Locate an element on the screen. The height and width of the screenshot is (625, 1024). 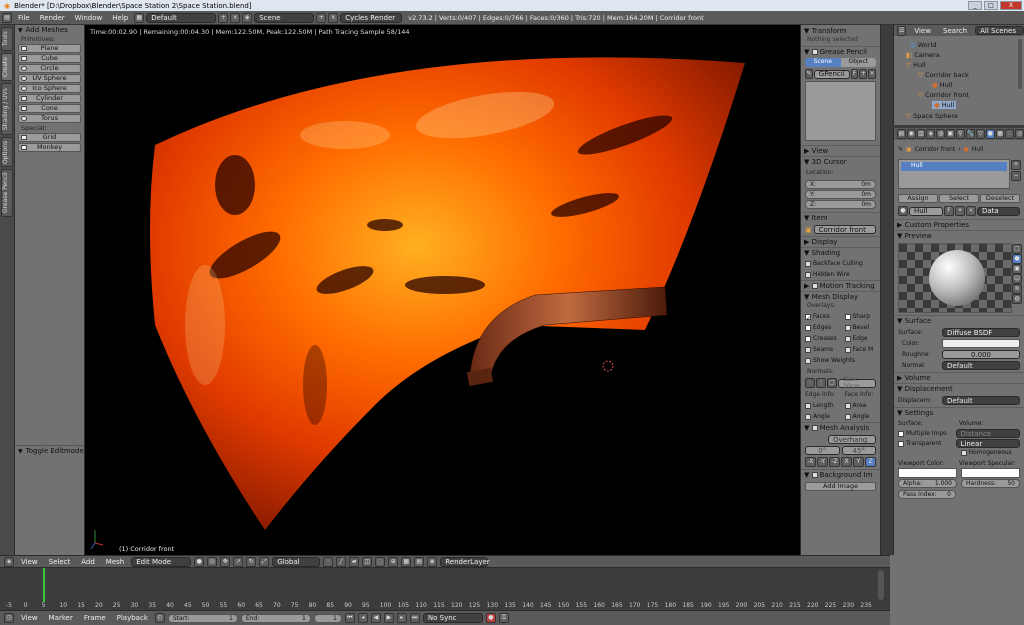
add-grid-button: Grid is located at coordinates (49, 137).